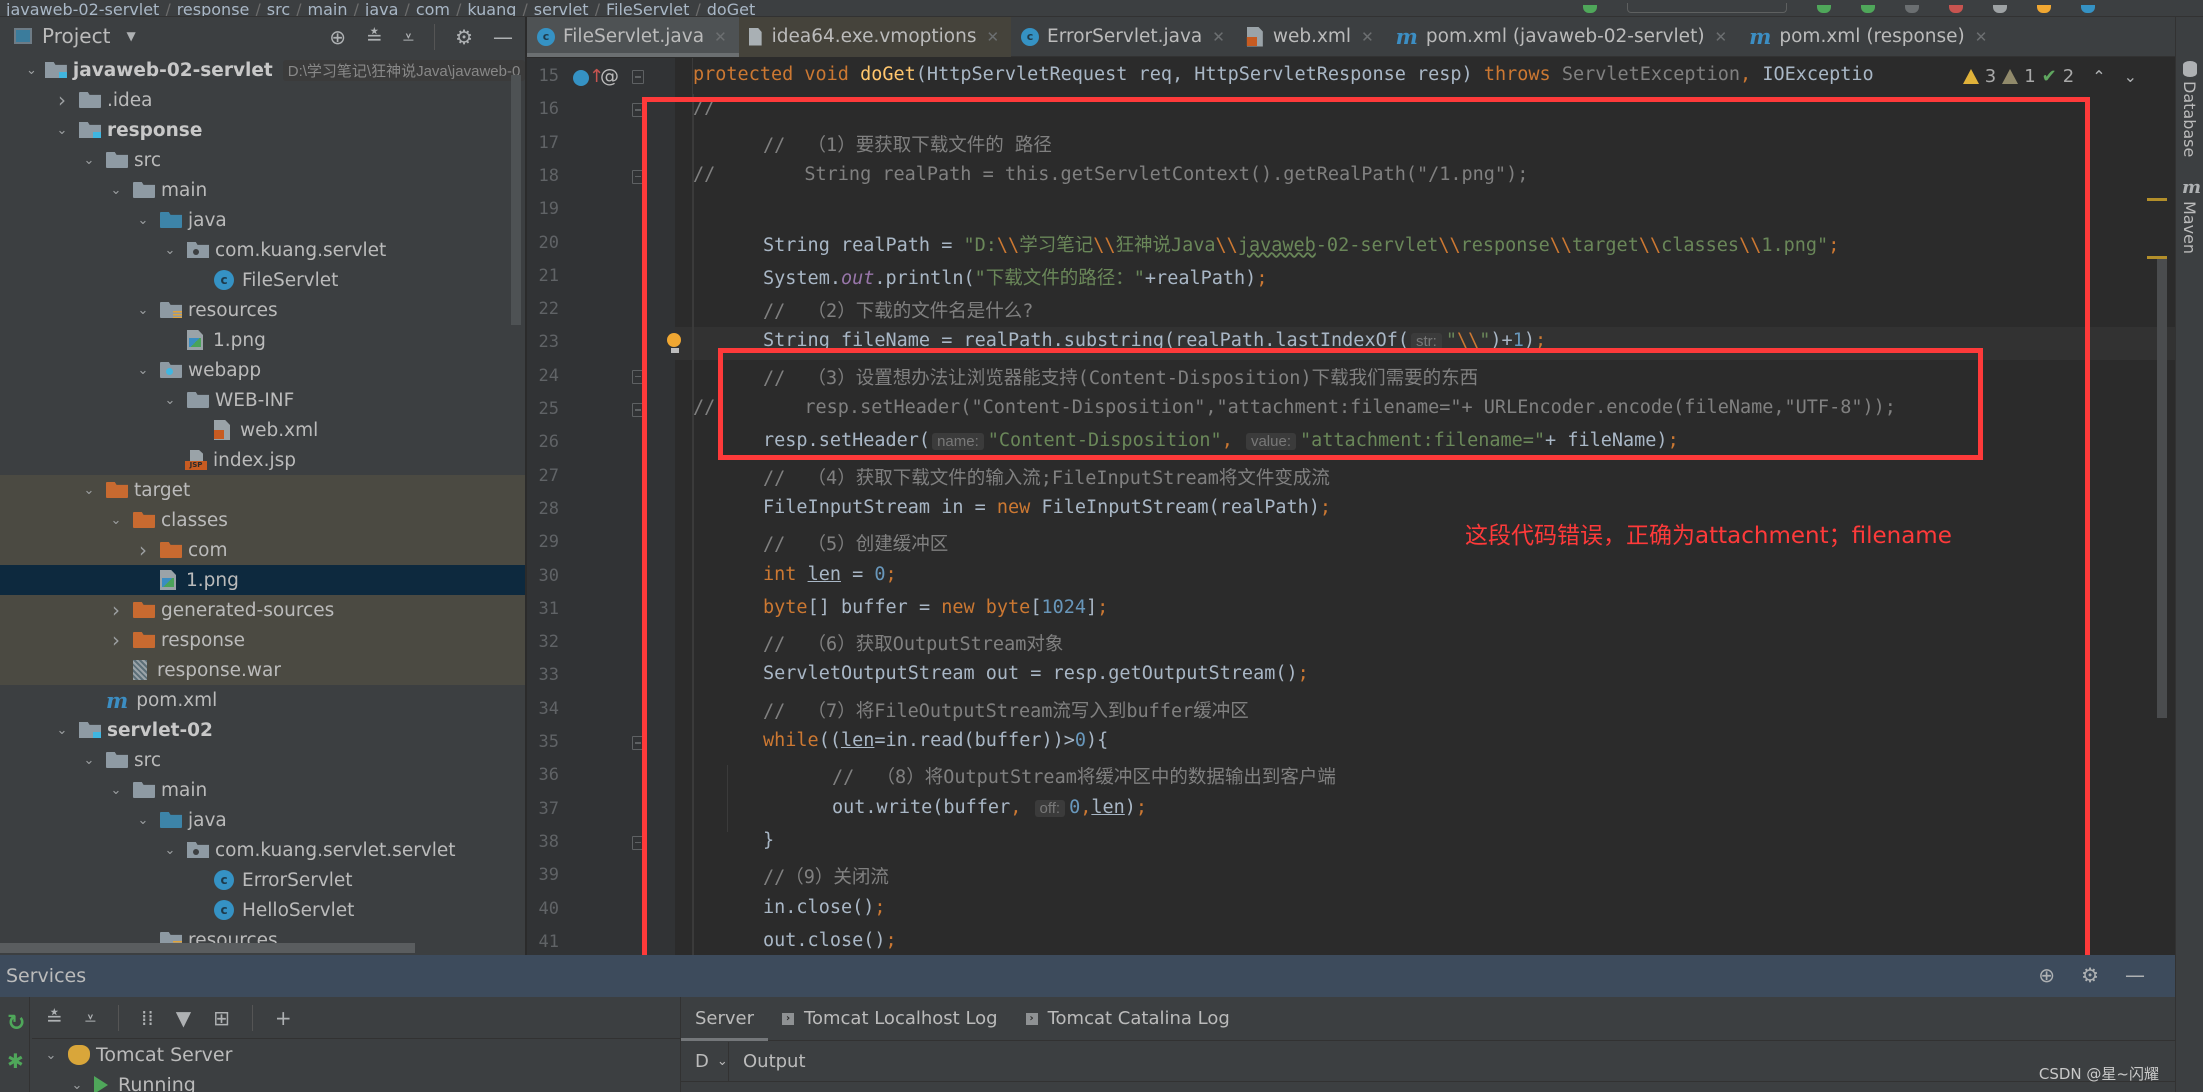 The width and height of the screenshot is (2203, 1092). I want to click on chevron-right-icon: ›, so click(116, 640).